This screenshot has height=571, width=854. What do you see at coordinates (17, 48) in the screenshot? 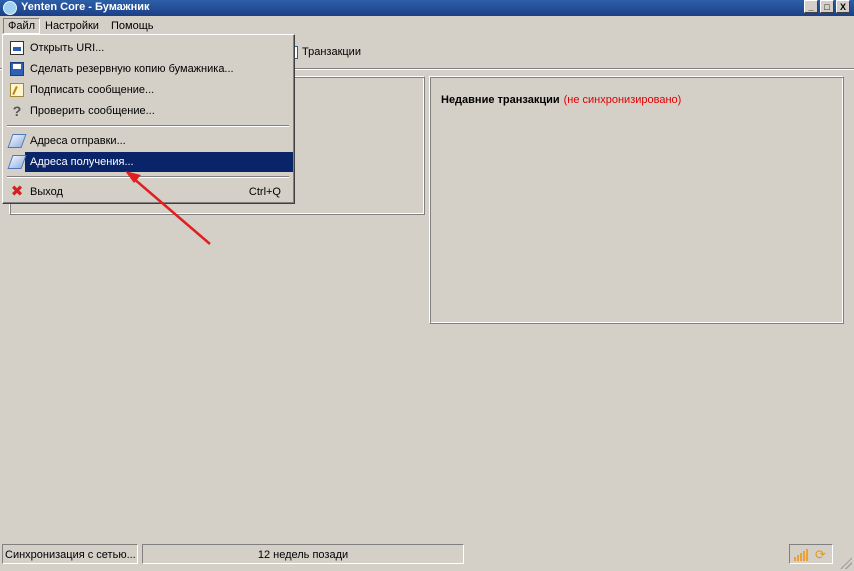
I see `open-uri-icon` at bounding box center [17, 48].